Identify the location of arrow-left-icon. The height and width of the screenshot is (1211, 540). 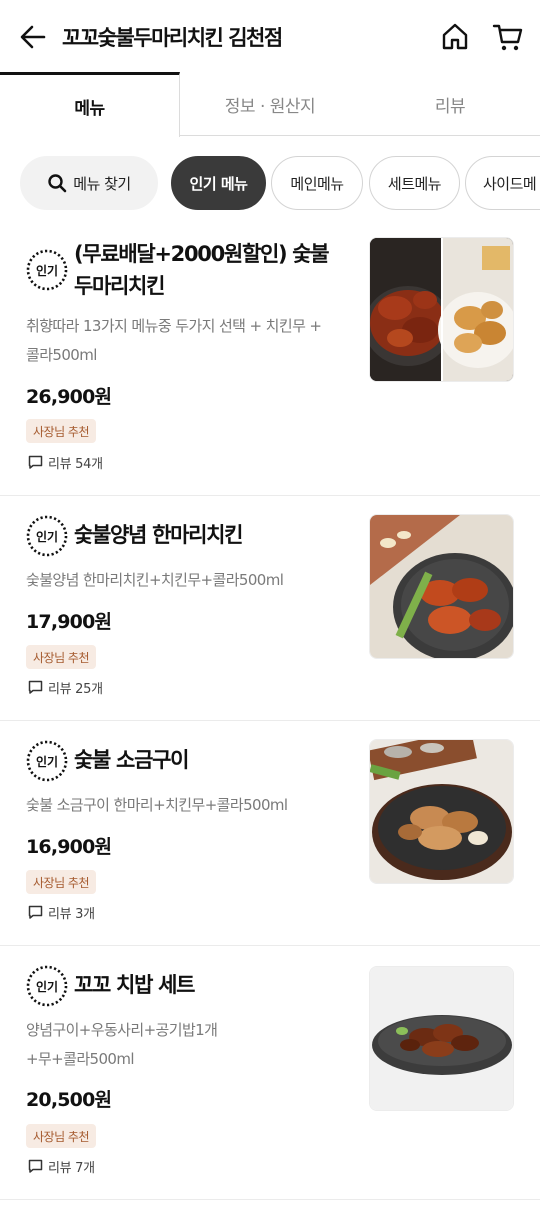
(33, 37).